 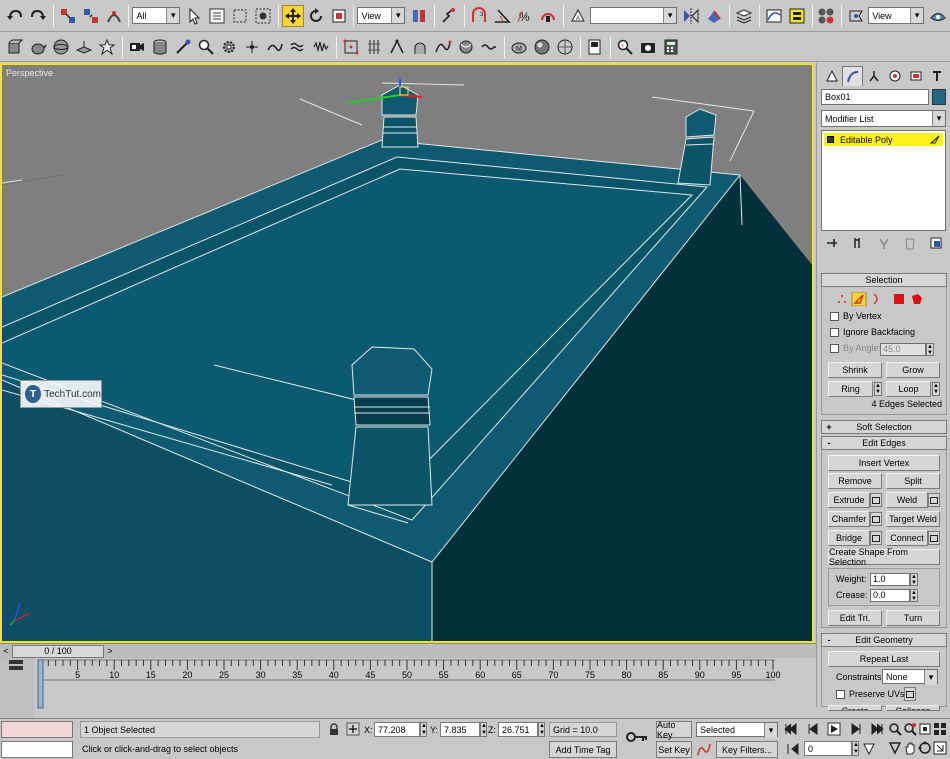 What do you see at coordinates (156, 15) in the screenshot?
I see `selection-filter-dropdown: All` at bounding box center [156, 15].